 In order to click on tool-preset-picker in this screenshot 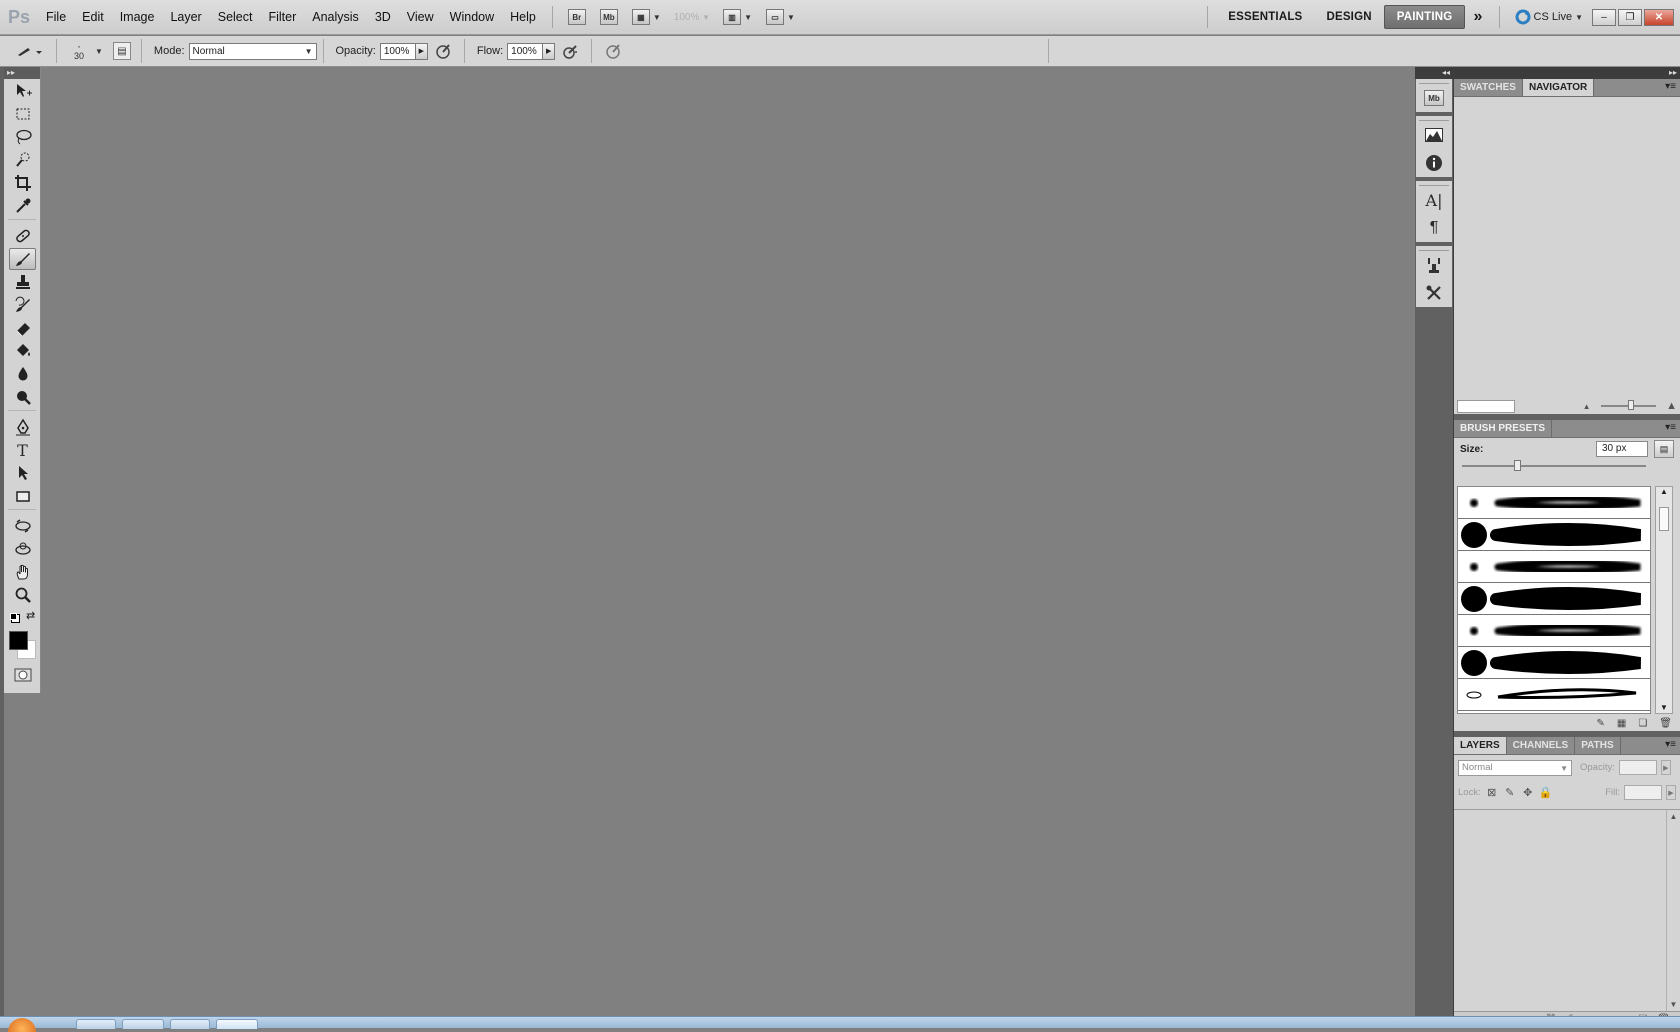, I will do `click(29, 51)`.